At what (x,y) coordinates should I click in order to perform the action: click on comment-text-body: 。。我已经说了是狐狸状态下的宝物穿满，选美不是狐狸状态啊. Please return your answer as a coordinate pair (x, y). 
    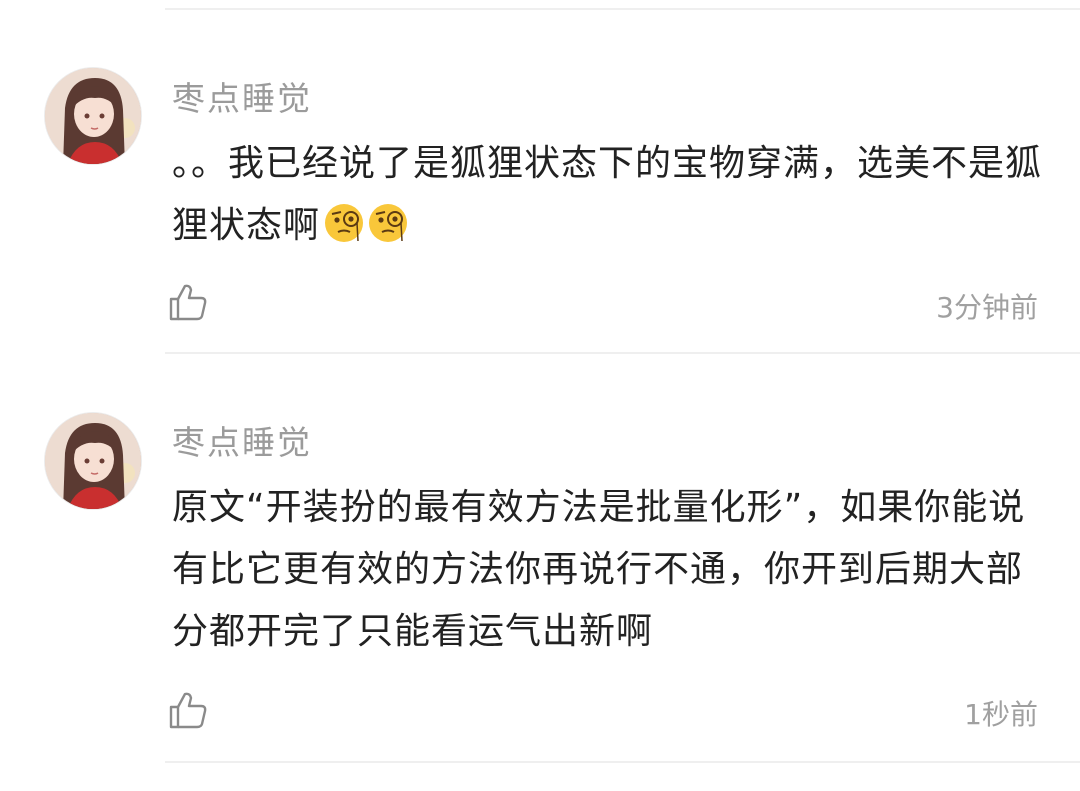
    Looking at the image, I should click on (607, 194).